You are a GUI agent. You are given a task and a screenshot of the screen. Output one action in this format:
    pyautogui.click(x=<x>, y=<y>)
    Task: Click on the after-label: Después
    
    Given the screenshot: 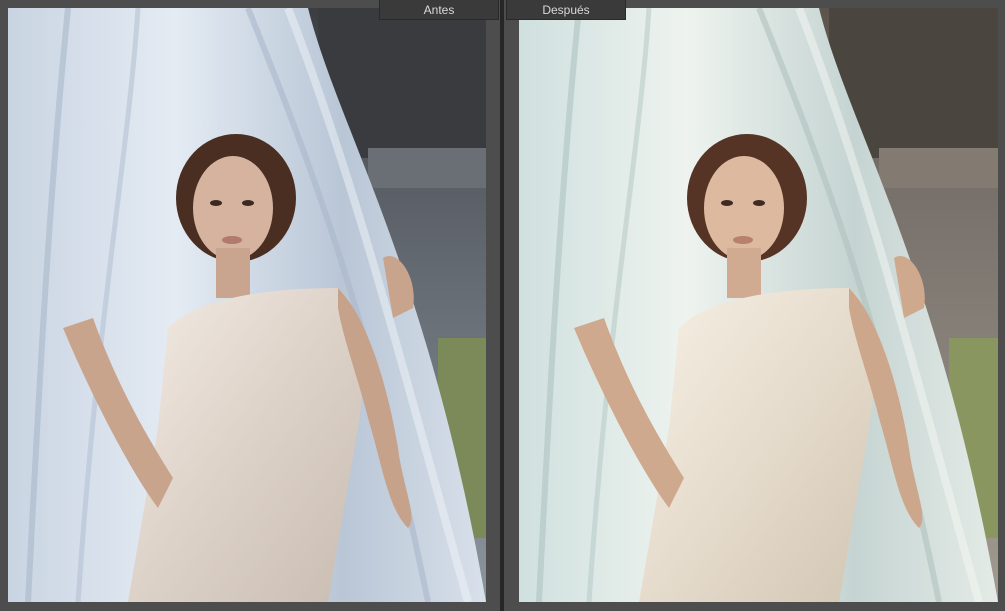 What is the action you would take?
    pyautogui.click(x=566, y=10)
    